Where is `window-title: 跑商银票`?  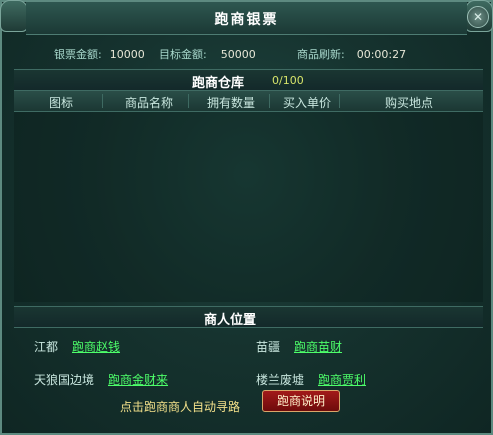
window-title: 跑商银票 is located at coordinates (246, 20).